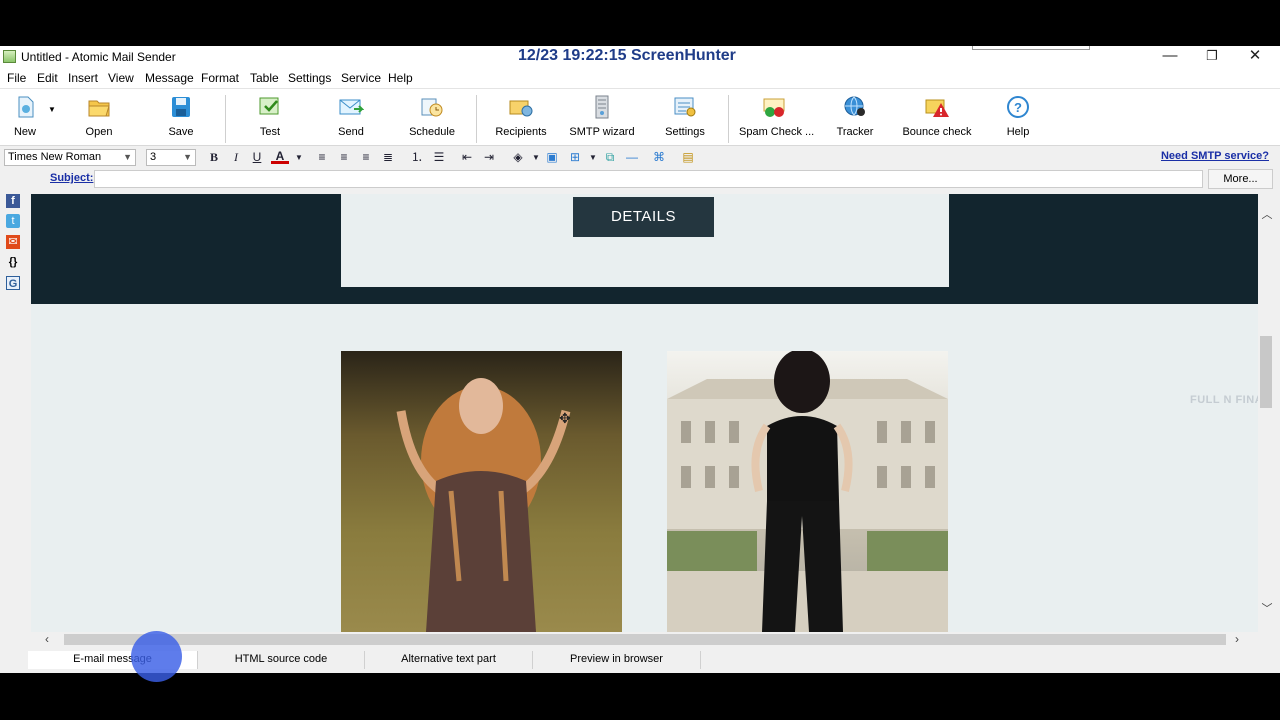 Image resolution: width=1280 pixels, height=720 pixels. Describe the element at coordinates (169, 78) in the screenshot. I see `menu-message: Message` at that location.